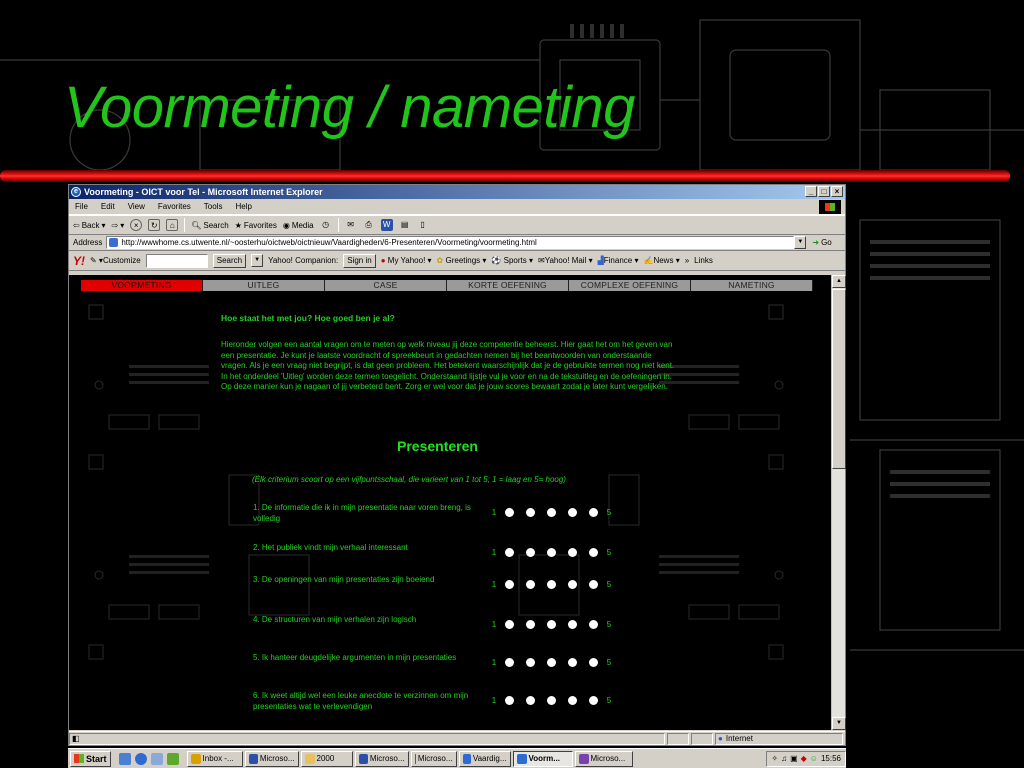  What do you see at coordinates (811, 191) in the screenshot?
I see `minimize-button: _` at bounding box center [811, 191].